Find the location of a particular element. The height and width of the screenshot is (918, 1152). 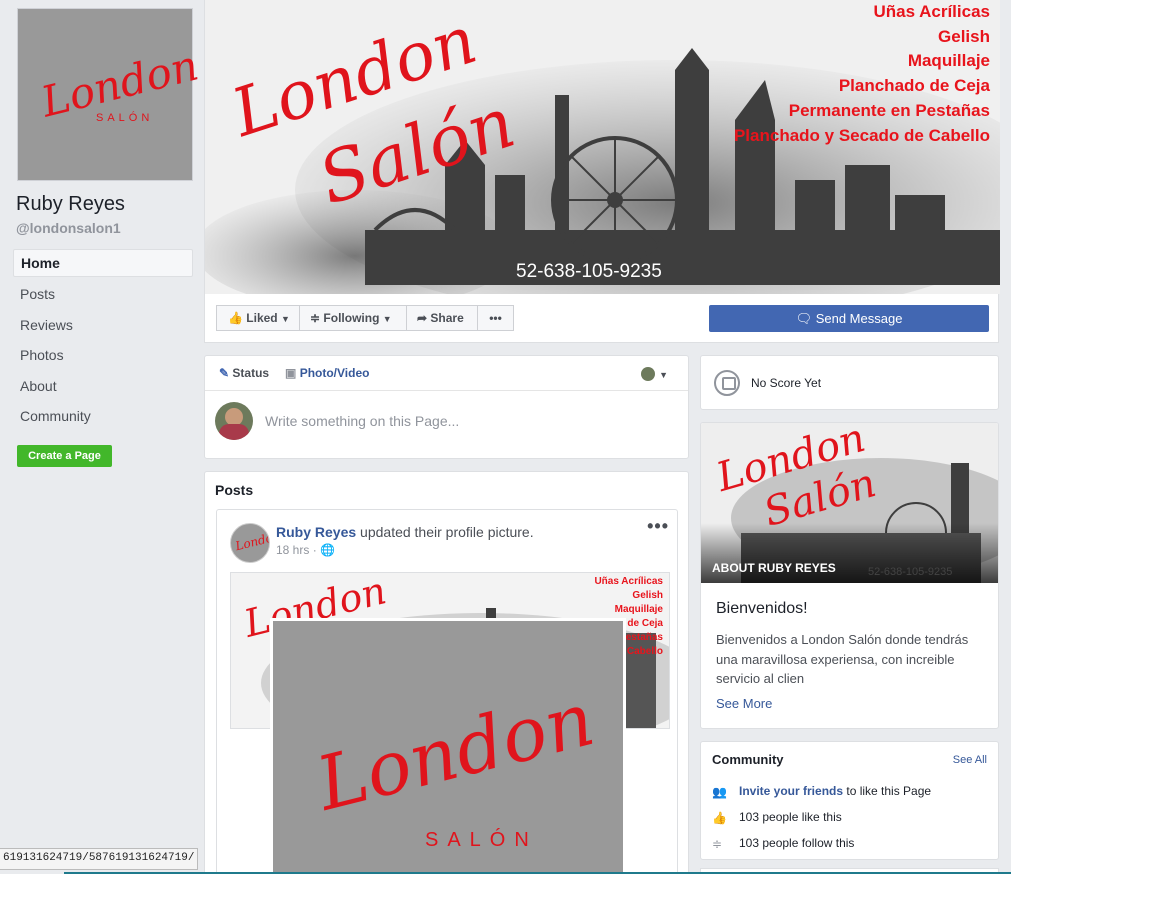

post-profile-image: London SALÓN is located at coordinates (448, 746).